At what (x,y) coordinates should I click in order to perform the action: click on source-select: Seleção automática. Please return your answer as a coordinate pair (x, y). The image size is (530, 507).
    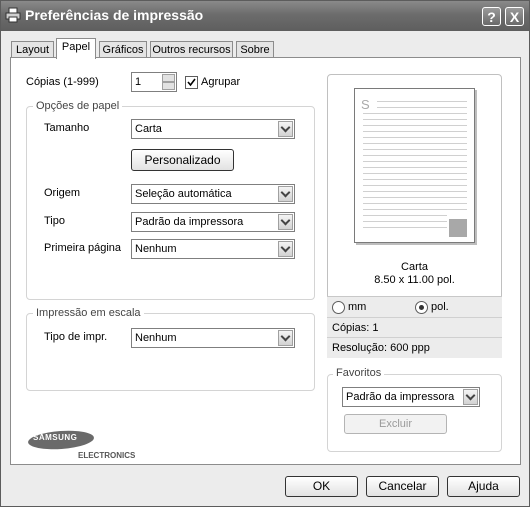
    Looking at the image, I should click on (213, 194).